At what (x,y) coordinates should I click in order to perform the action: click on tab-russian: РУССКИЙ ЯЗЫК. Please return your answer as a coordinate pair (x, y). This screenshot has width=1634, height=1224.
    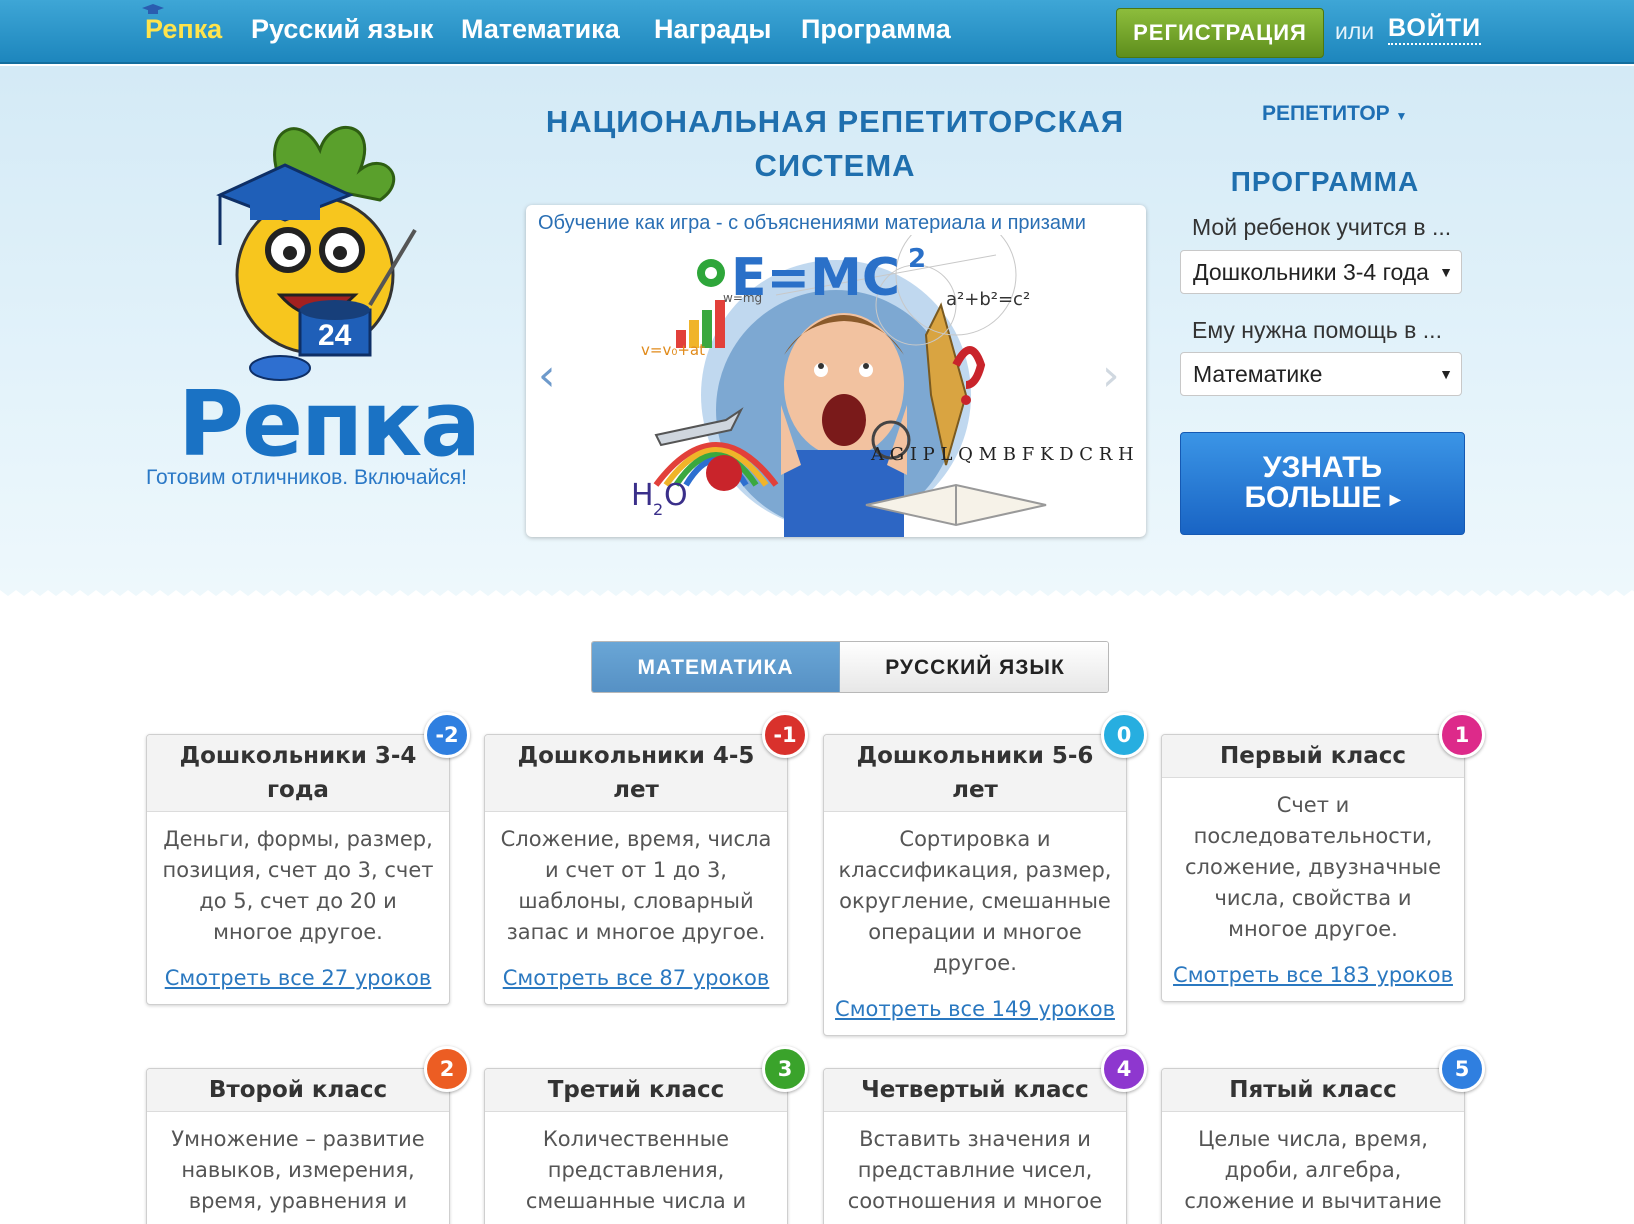
    Looking at the image, I should click on (974, 667).